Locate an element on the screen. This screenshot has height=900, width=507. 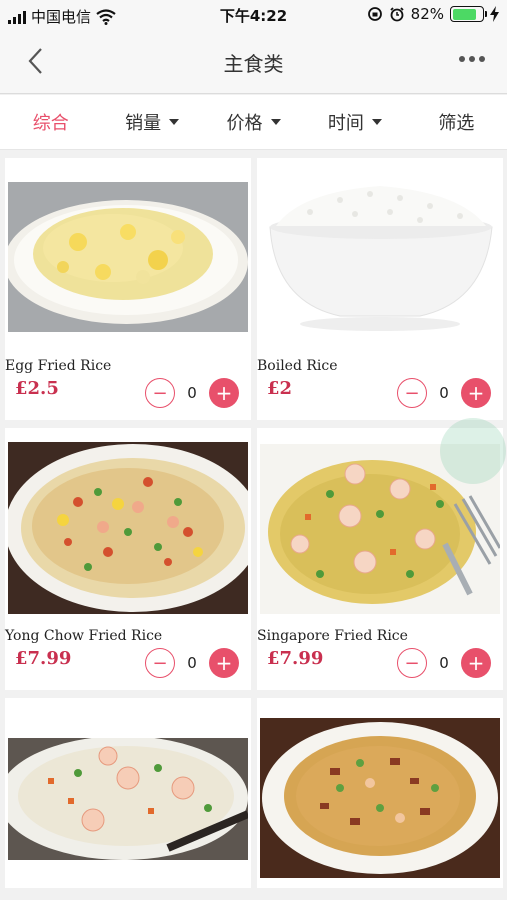
yong-chow-fried-rice-photo is located at coordinates (128, 528).